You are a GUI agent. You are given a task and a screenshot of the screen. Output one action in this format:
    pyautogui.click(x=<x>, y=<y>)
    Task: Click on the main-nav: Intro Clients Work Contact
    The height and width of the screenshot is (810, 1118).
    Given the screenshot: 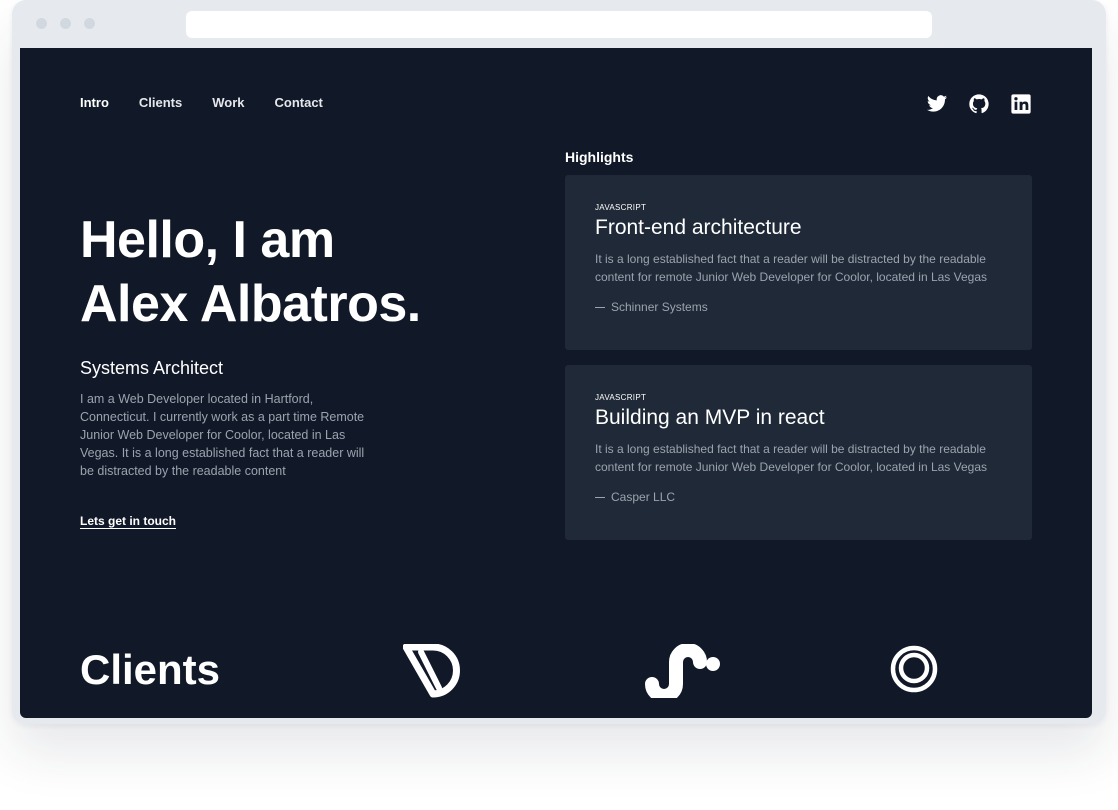 What is the action you would take?
    pyautogui.click(x=201, y=102)
    